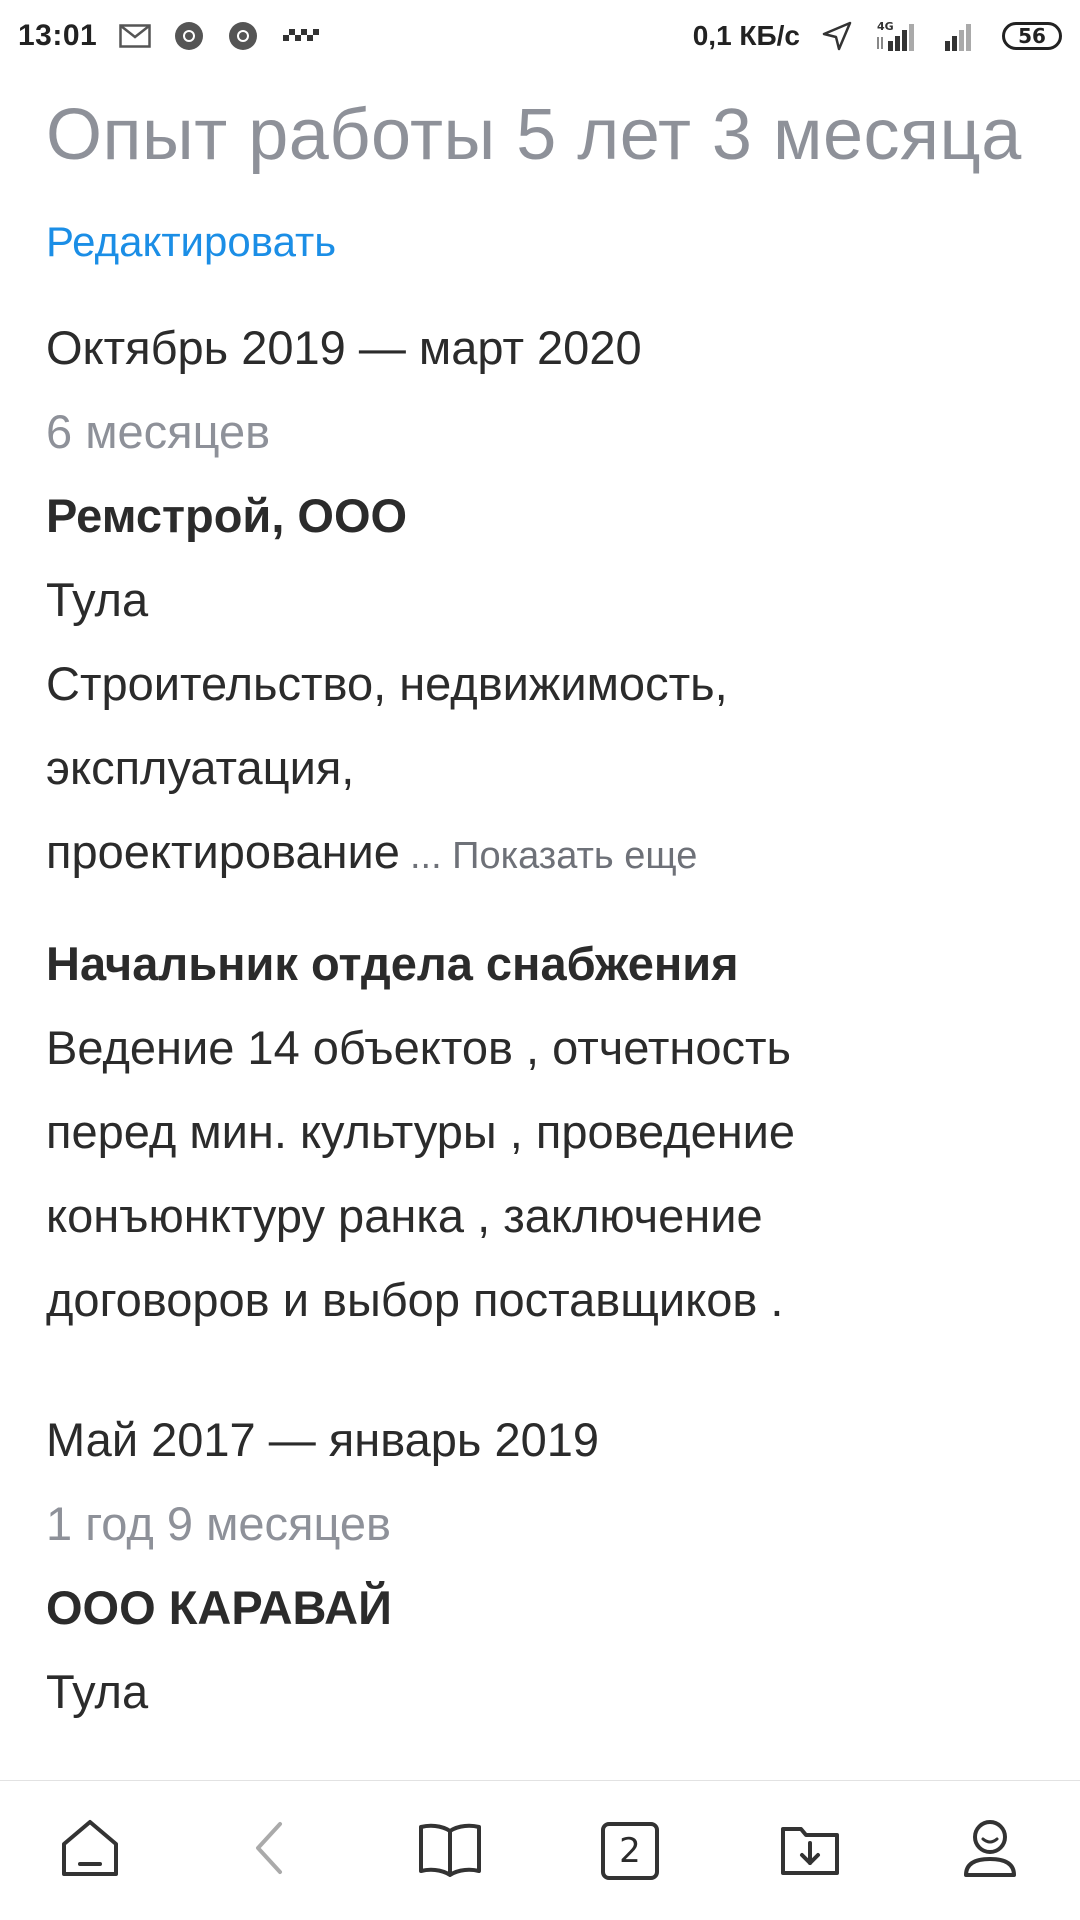  Describe the element at coordinates (534, 135) in the screenshot. I see `page-title: Опыт работы 5 лет 3 месяца` at that location.